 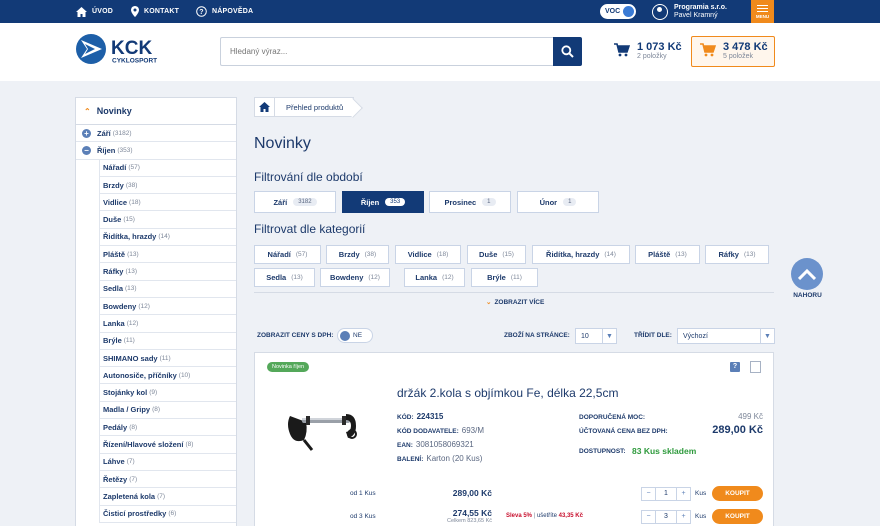 I want to click on sidebar-subitem: Stojánky kol (9), so click(x=167, y=393).